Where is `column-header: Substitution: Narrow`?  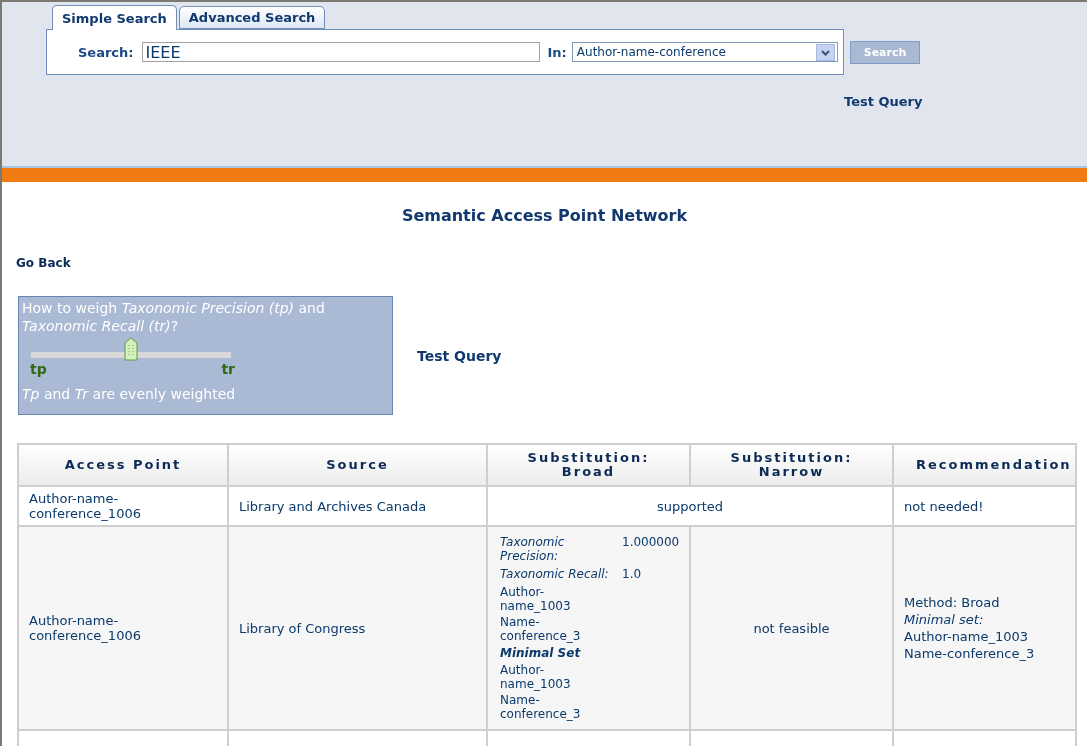
column-header: Substitution: Narrow is located at coordinates (791, 465).